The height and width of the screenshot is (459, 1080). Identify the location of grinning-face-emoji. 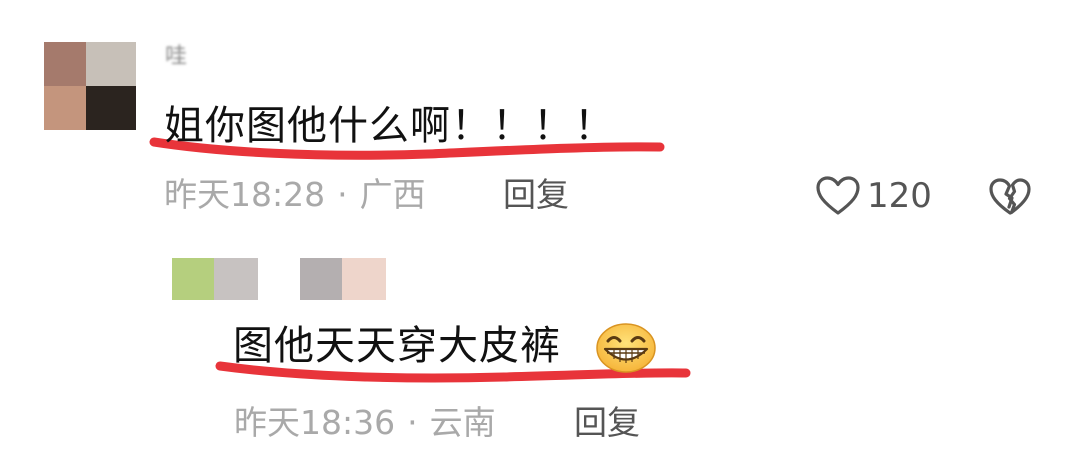
(626, 348).